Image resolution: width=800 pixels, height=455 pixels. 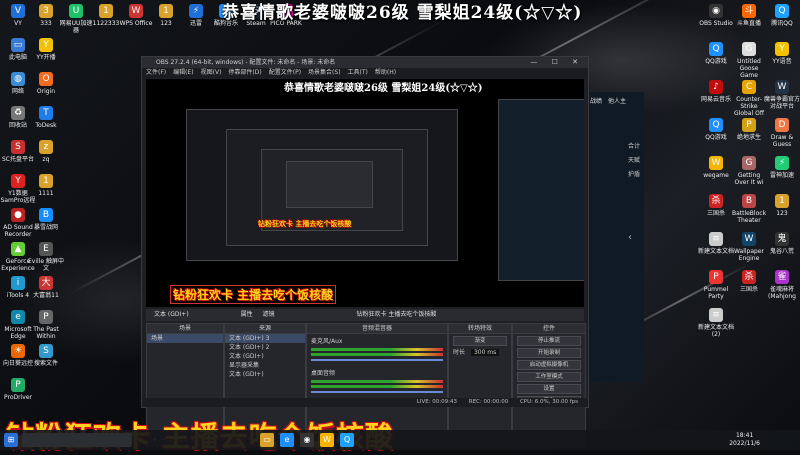 What do you see at coordinates (480, 341) in the screenshot?
I see `transition-type-select: 渐变` at bounding box center [480, 341].